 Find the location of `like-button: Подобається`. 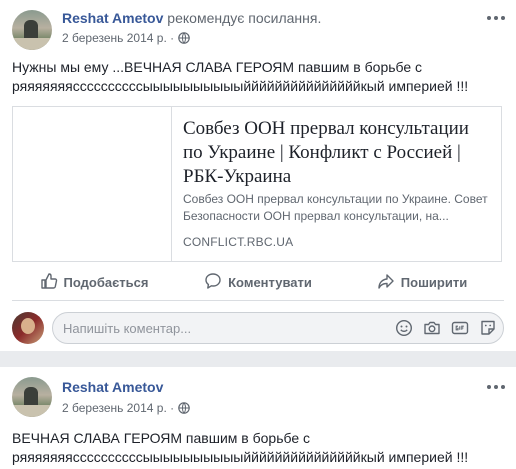

like-button: Подобається is located at coordinates (94, 282).